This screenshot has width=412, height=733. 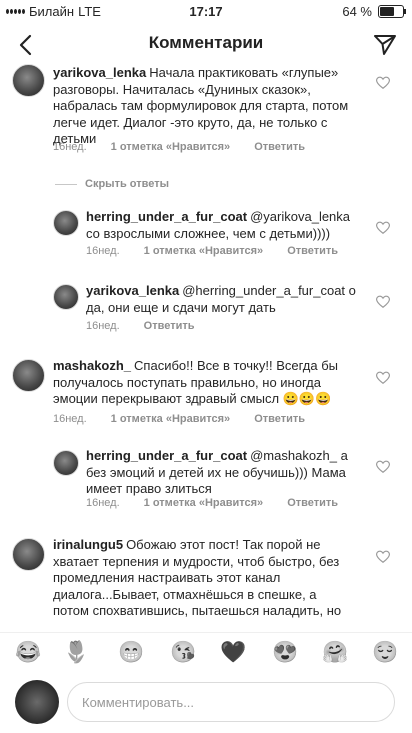 I want to click on status-bar: Билайн LTE 17:17 64 %, so click(x=206, y=11).